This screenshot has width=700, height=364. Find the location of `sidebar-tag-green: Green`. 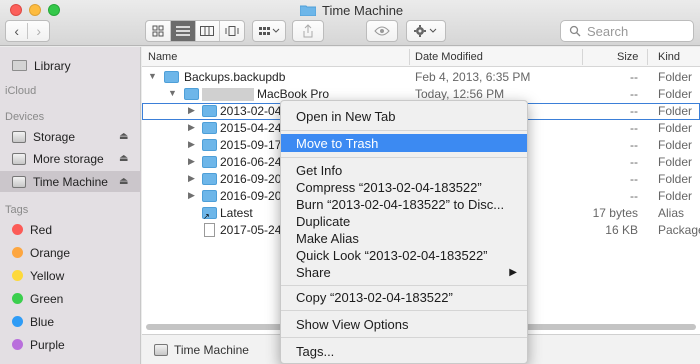

sidebar-tag-green: Green is located at coordinates (70, 298).